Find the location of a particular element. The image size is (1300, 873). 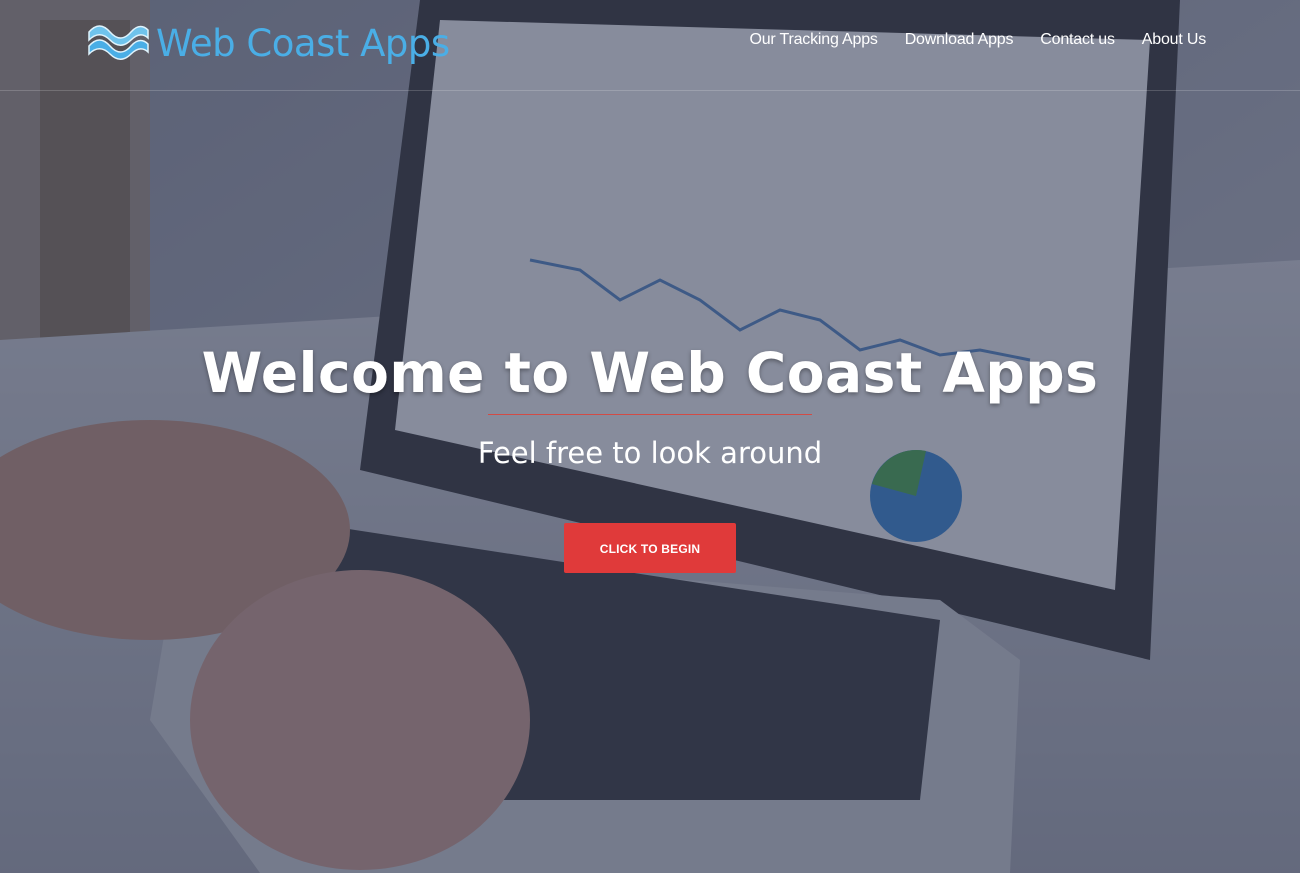

nav-item-download-apps: Download Apps is located at coordinates (959, 40).